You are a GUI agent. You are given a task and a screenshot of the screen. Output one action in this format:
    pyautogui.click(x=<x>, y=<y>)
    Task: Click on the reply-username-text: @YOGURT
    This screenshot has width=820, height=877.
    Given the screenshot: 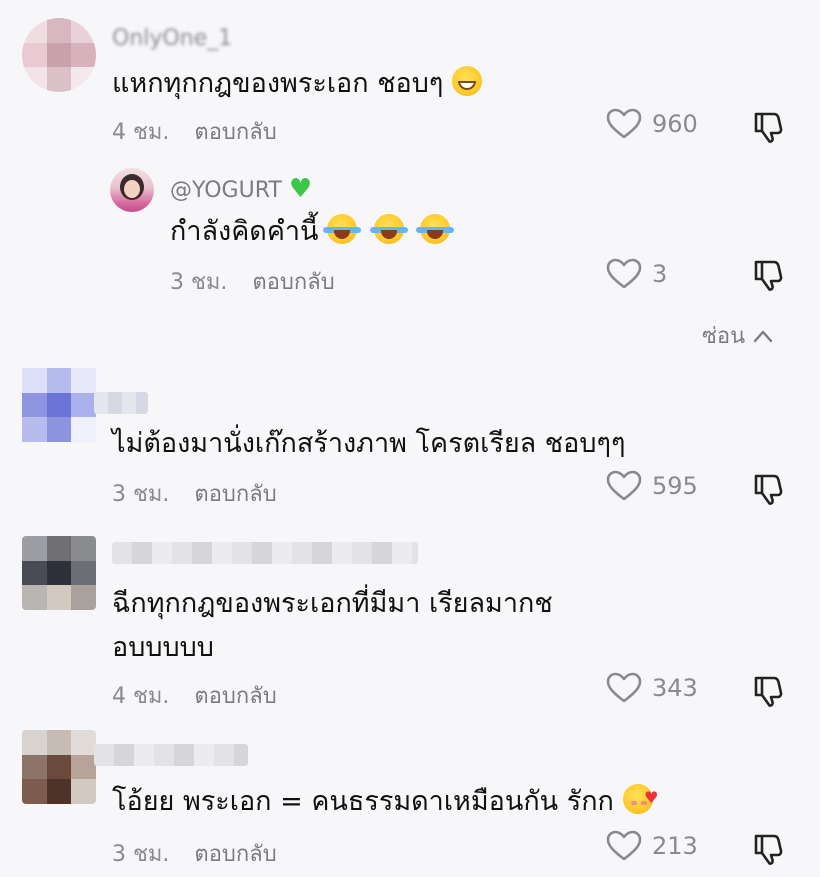 What is the action you would take?
    pyautogui.click(x=226, y=190)
    